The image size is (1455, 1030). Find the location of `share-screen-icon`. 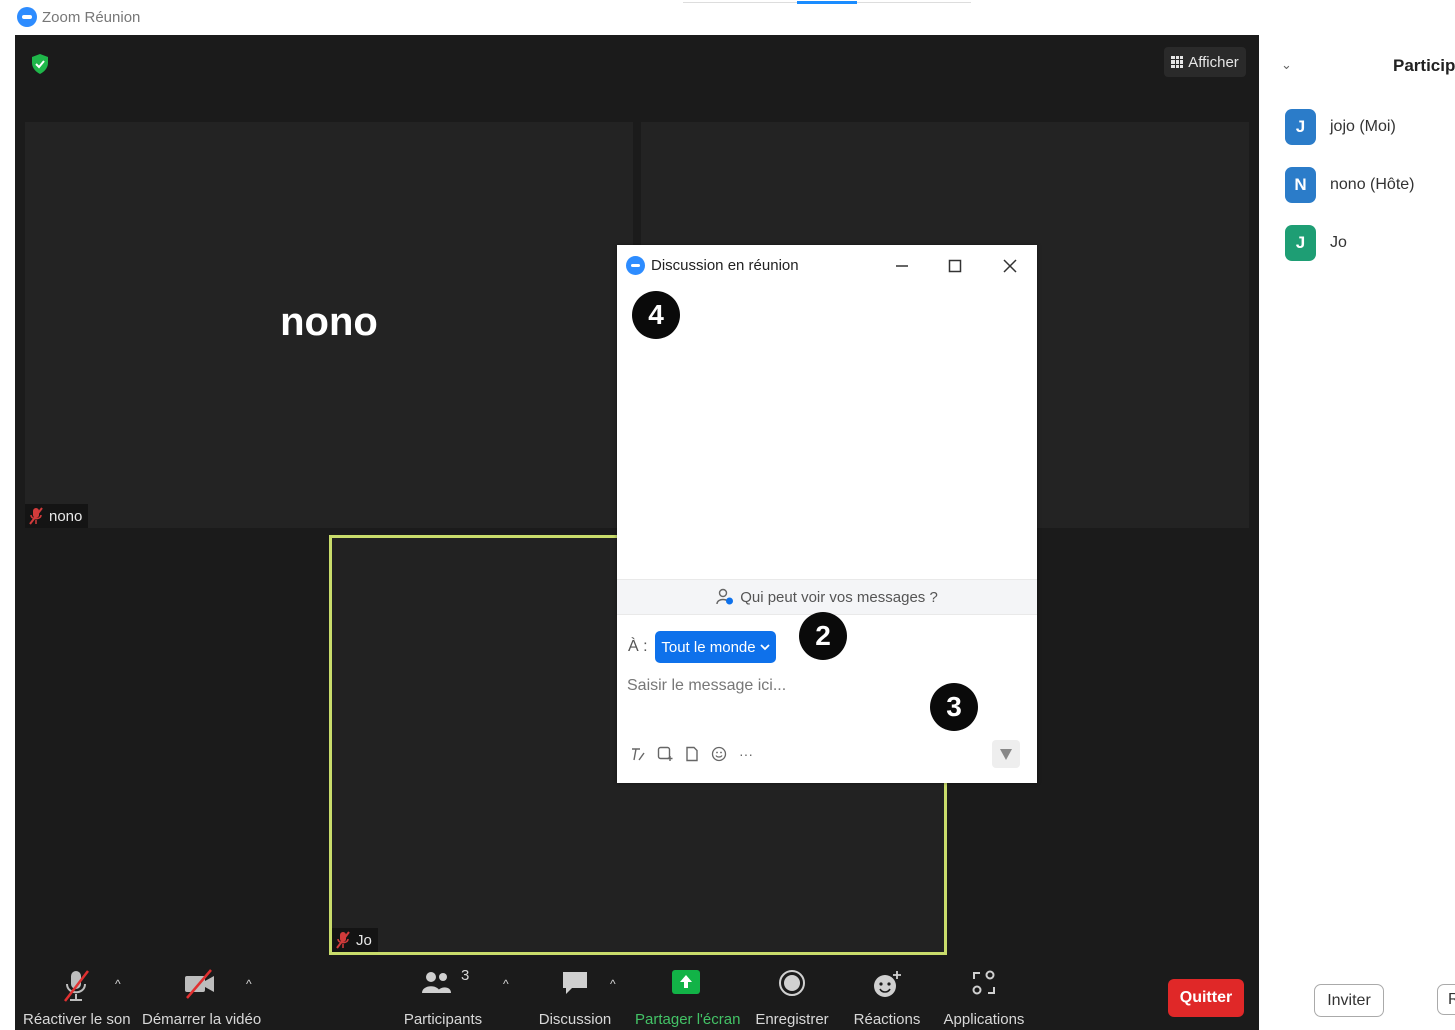

share-screen-icon is located at coordinates (686, 982).